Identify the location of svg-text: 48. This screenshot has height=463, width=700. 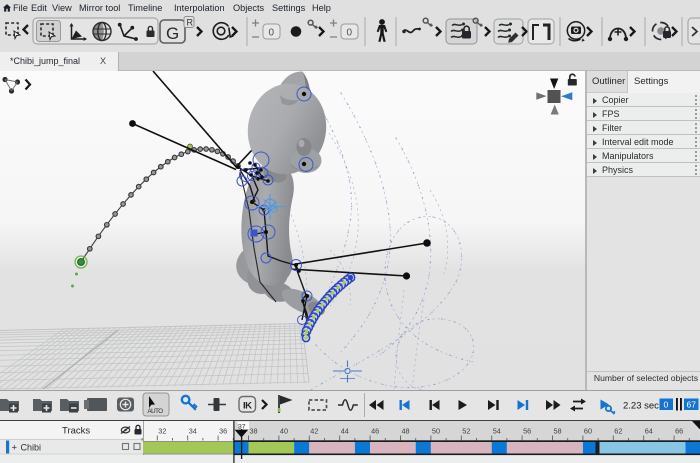
(406, 431).